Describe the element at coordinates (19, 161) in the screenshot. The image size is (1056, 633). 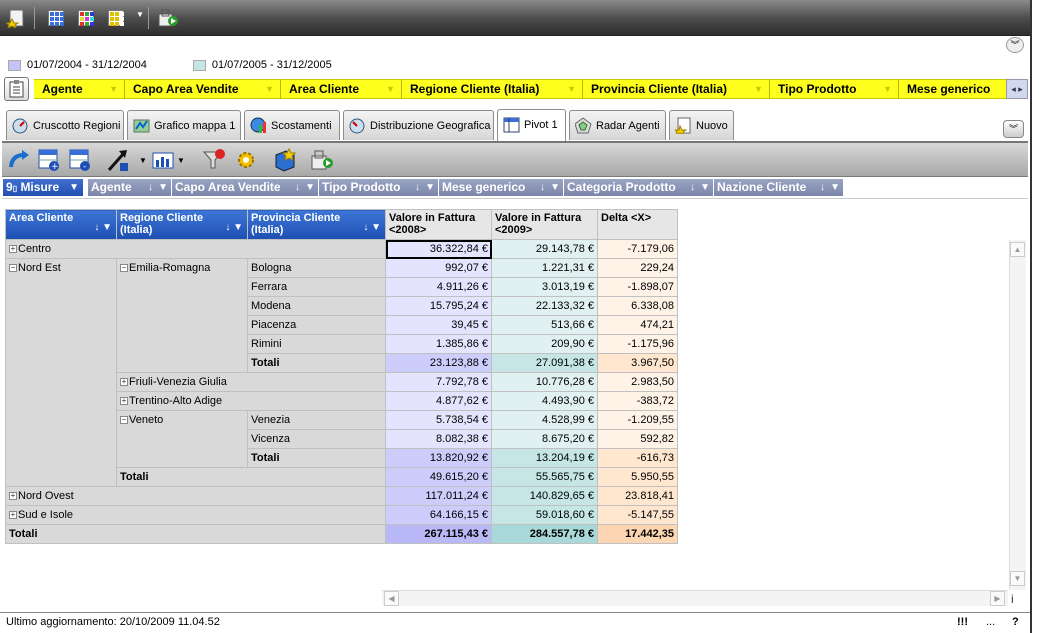
I see `refresh-button` at that location.